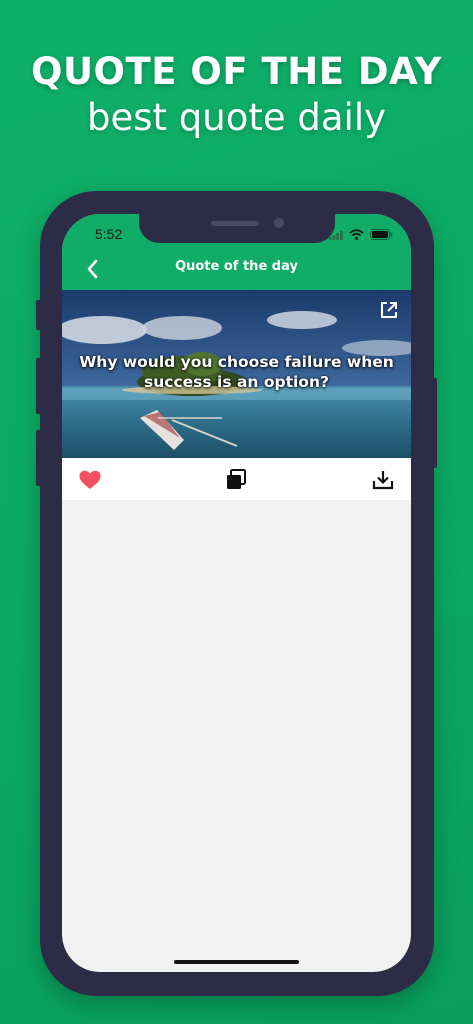 The height and width of the screenshot is (1024, 473). What do you see at coordinates (236, 252) in the screenshot?
I see `app-header: 5:52 Quote of the day` at bounding box center [236, 252].